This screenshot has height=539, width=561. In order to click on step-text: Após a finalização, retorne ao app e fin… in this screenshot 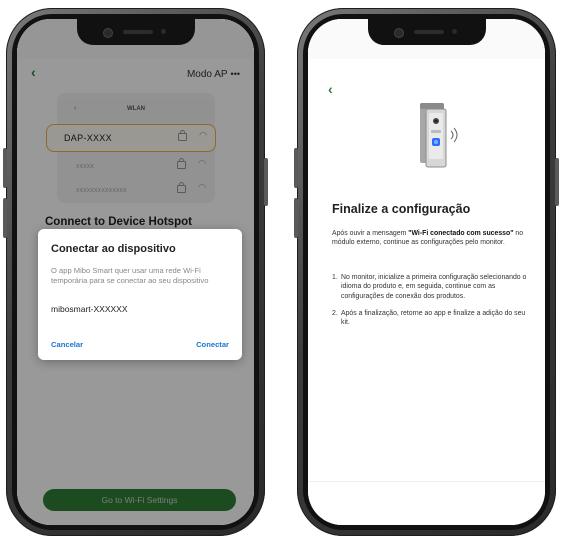, I will do `click(433, 318)`.